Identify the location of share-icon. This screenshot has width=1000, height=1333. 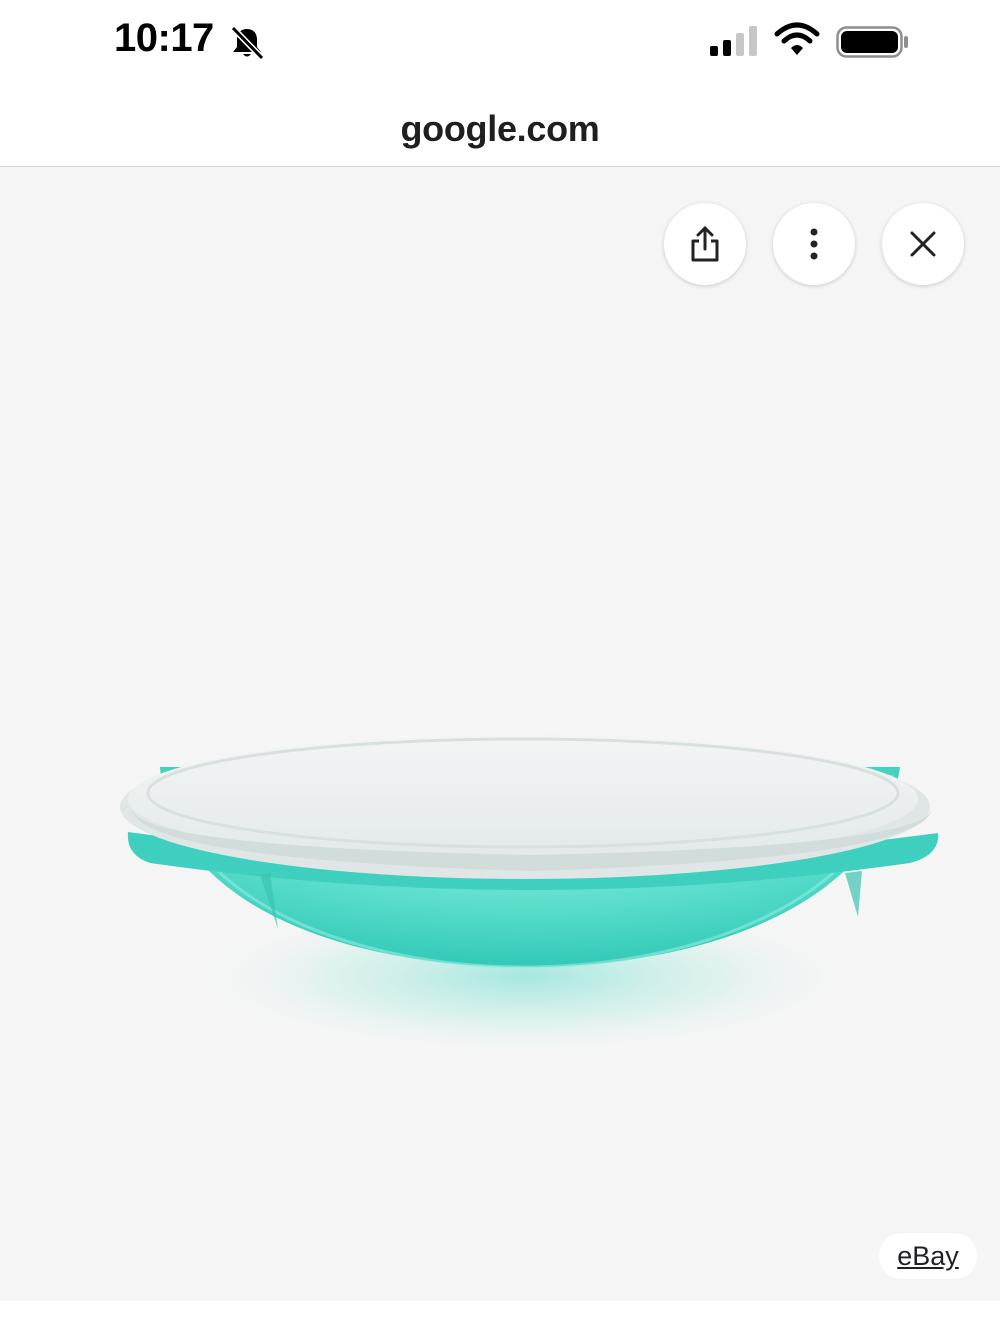
(705, 244).